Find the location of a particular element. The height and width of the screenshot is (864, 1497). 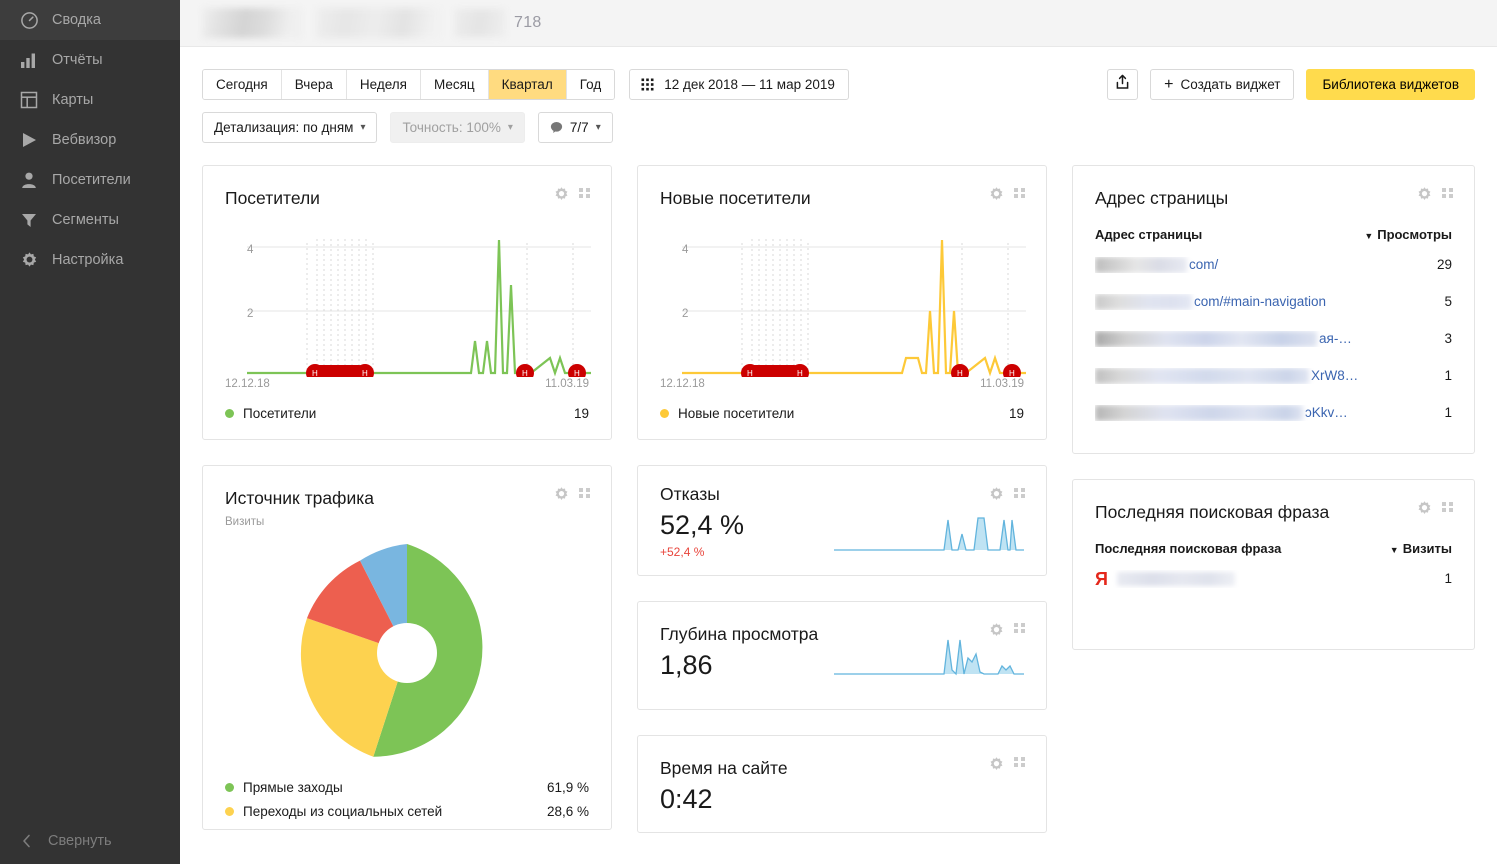

widget-header: Адрес страницы is located at coordinates (1273, 198).